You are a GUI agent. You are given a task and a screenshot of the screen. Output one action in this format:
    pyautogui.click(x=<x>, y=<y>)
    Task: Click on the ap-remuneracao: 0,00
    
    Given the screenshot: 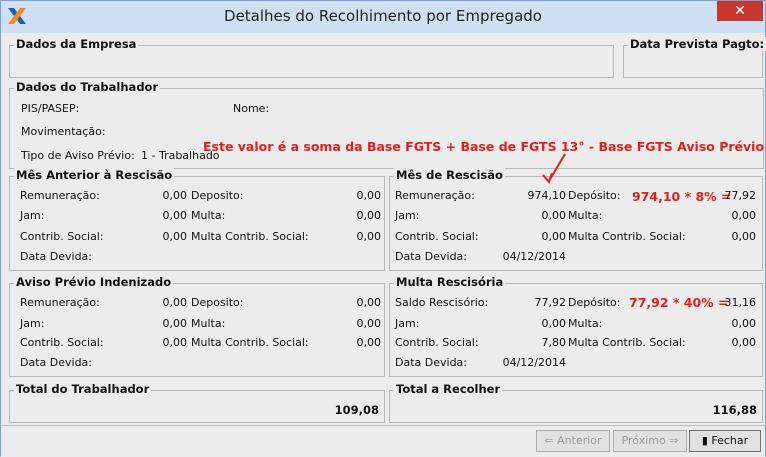 What is the action you would take?
    pyautogui.click(x=175, y=302)
    